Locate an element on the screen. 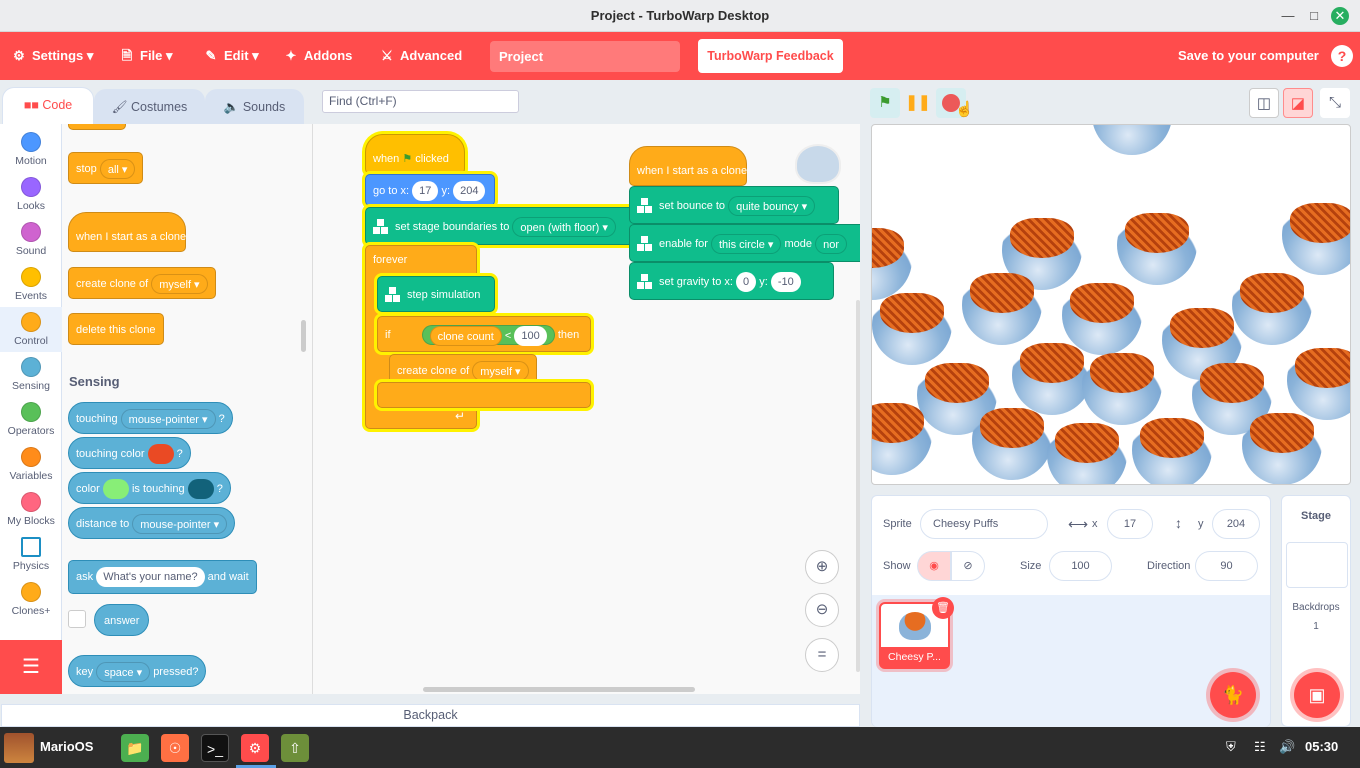 Image resolution: width=1360 pixels, height=768 pixels. touching-dropdown: mouse-pointer ▾ is located at coordinates (168, 419).